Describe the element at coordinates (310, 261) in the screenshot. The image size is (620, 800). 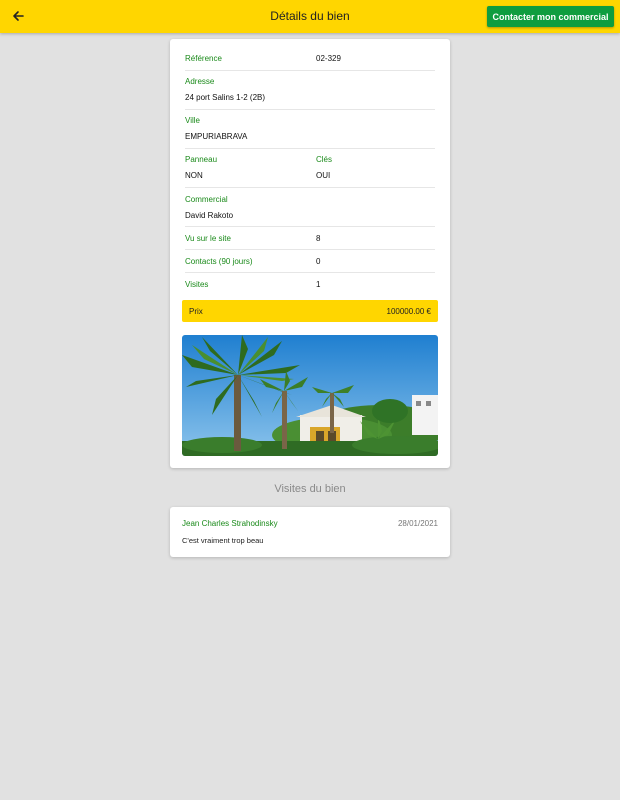
I see `contacts-row: Contacts (90 jours) 0` at that location.